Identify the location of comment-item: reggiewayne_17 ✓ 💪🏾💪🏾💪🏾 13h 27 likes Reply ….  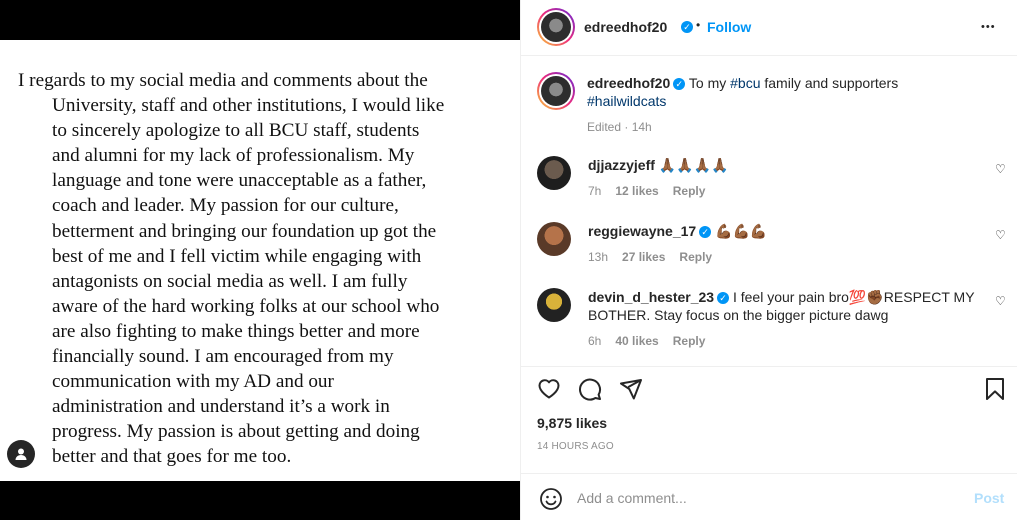
(772, 247).